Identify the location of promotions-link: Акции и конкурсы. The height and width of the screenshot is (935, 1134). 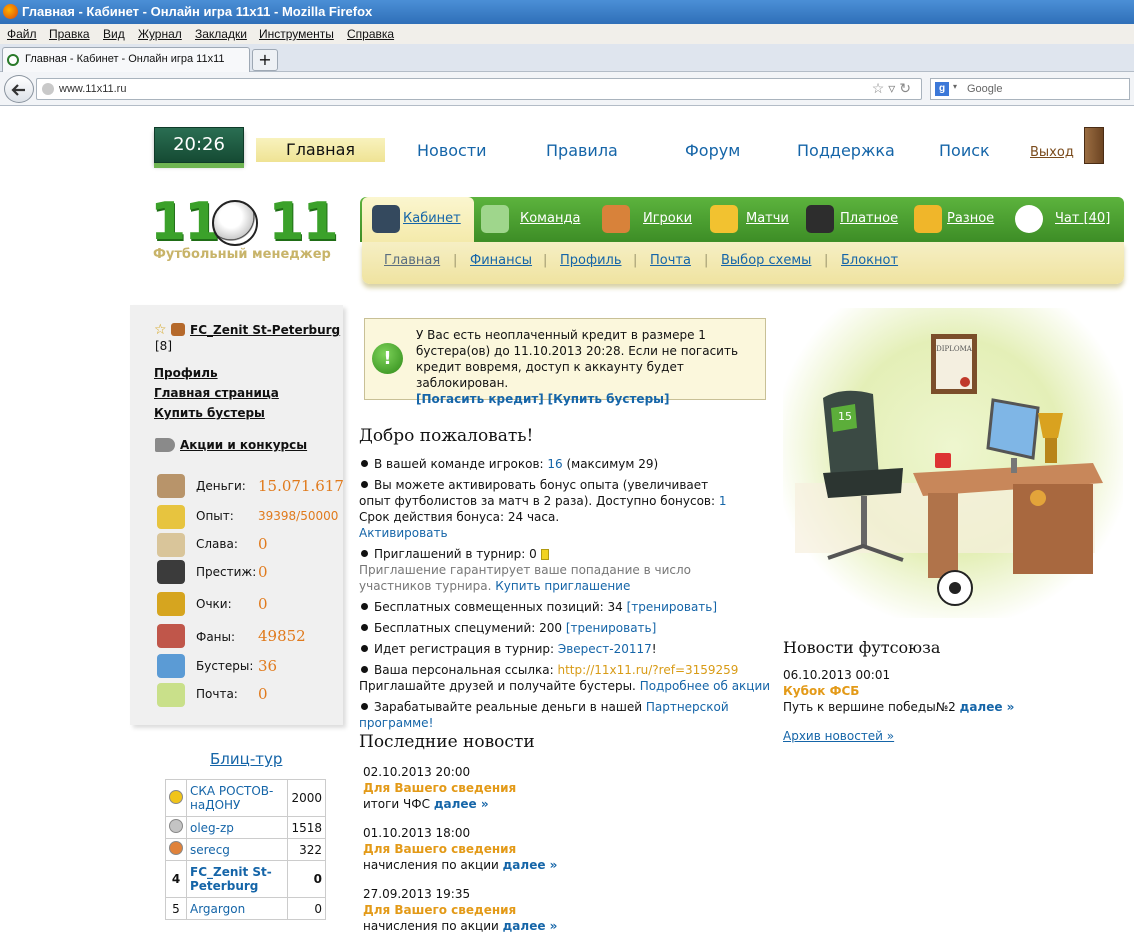
(243, 445).